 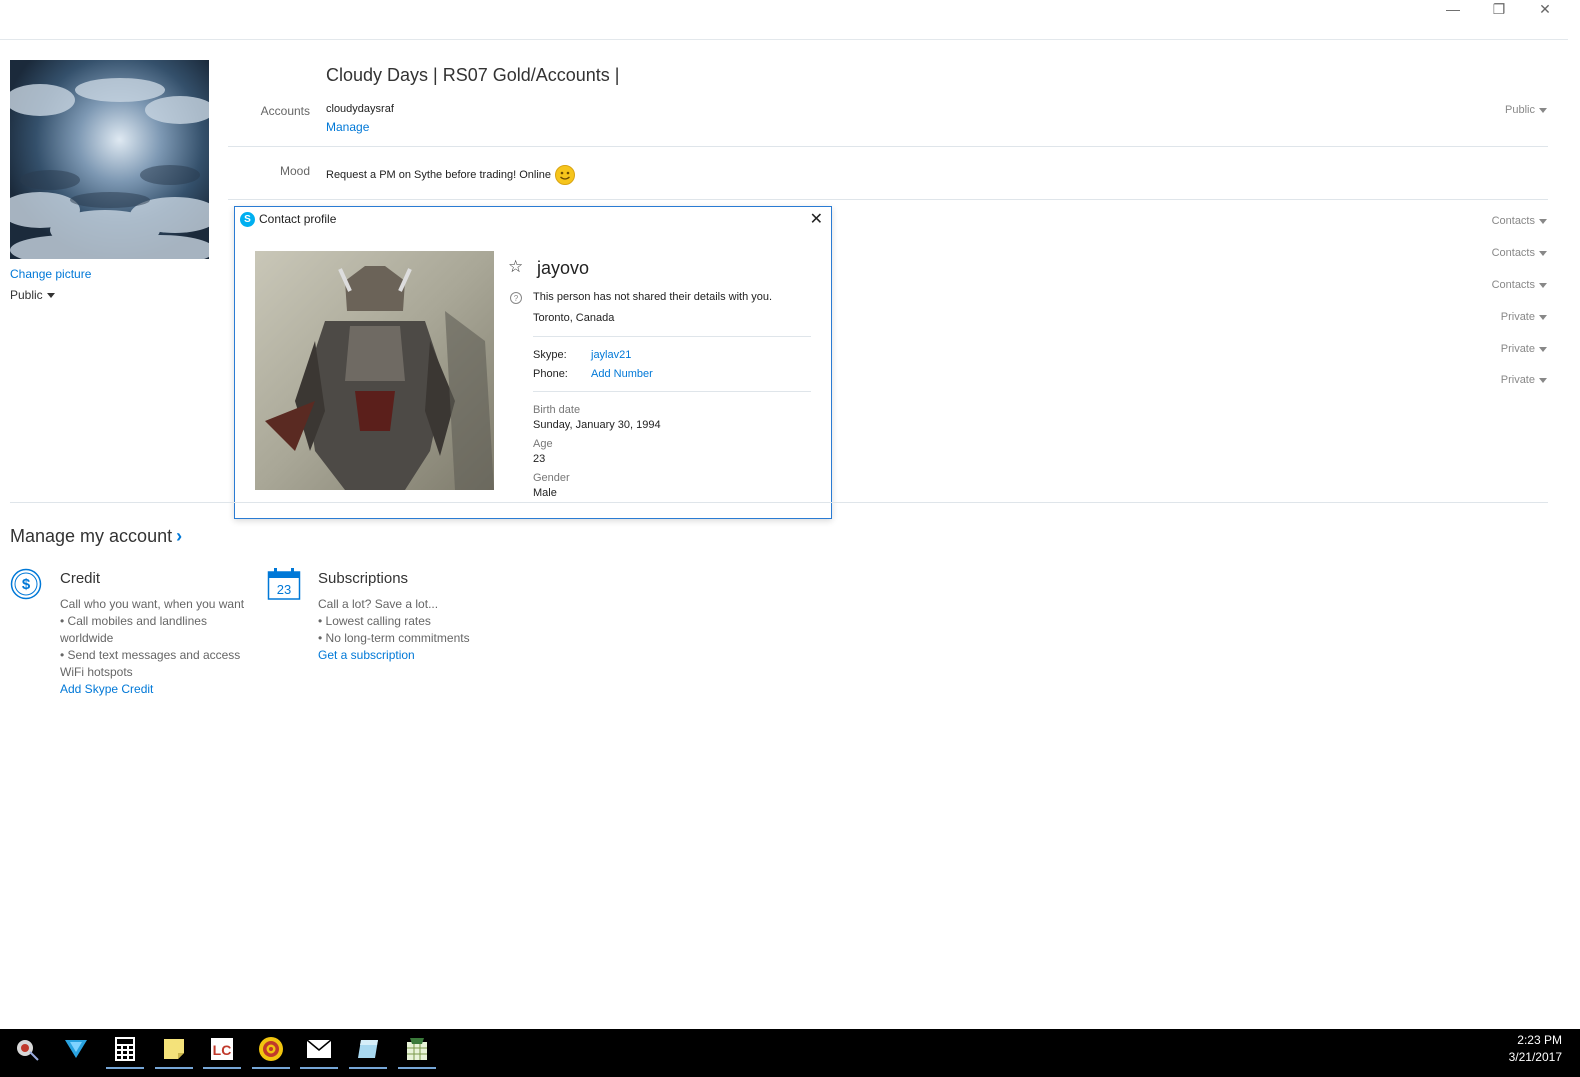 What do you see at coordinates (50, 274) in the screenshot?
I see `change-picture-link: Change picture` at bounding box center [50, 274].